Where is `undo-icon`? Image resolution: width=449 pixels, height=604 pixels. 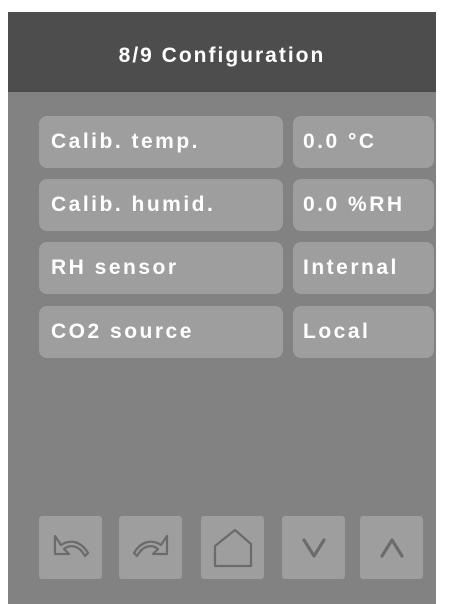 undo-icon is located at coordinates (71, 545).